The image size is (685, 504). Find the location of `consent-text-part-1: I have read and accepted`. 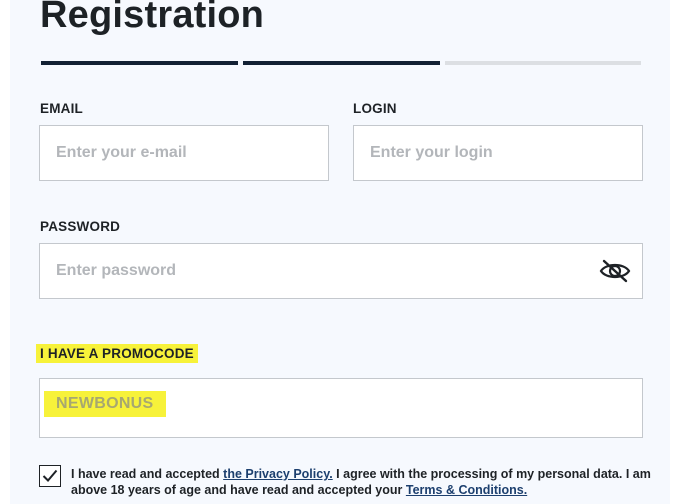

consent-text-part-1: I have read and accepted is located at coordinates (147, 474).